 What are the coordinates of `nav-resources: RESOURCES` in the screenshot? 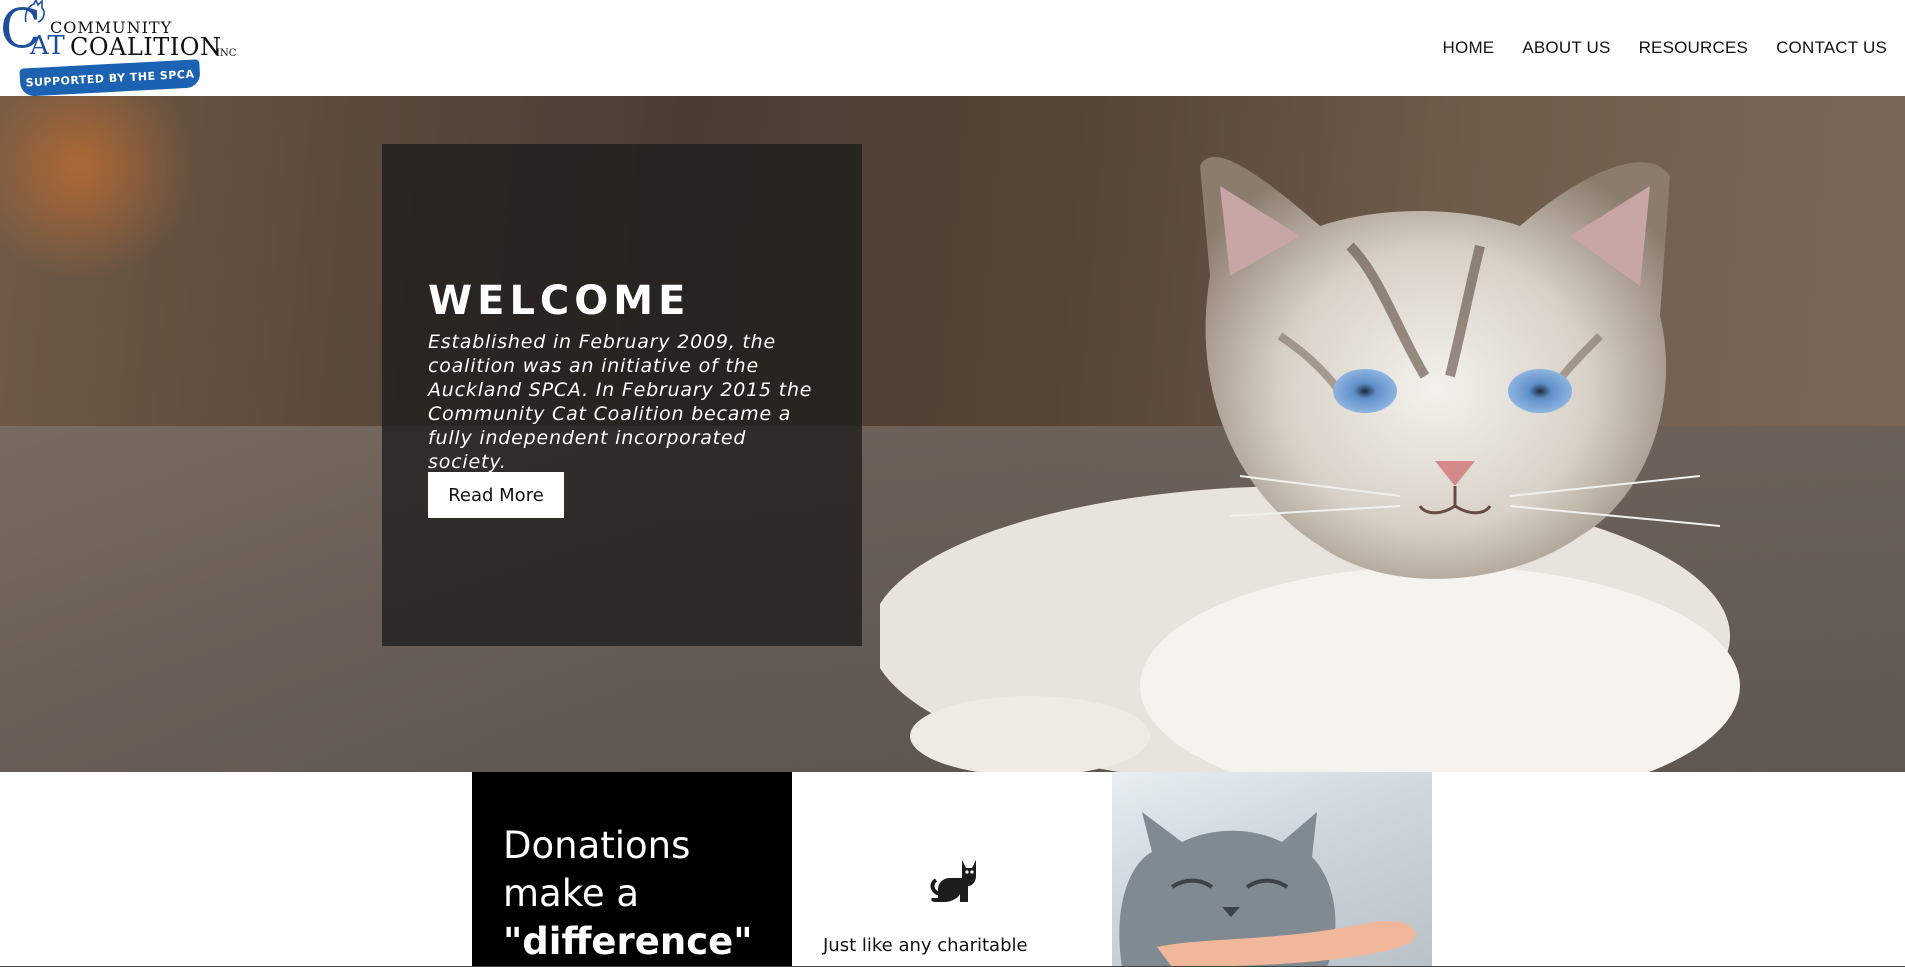 It's located at (1694, 48).